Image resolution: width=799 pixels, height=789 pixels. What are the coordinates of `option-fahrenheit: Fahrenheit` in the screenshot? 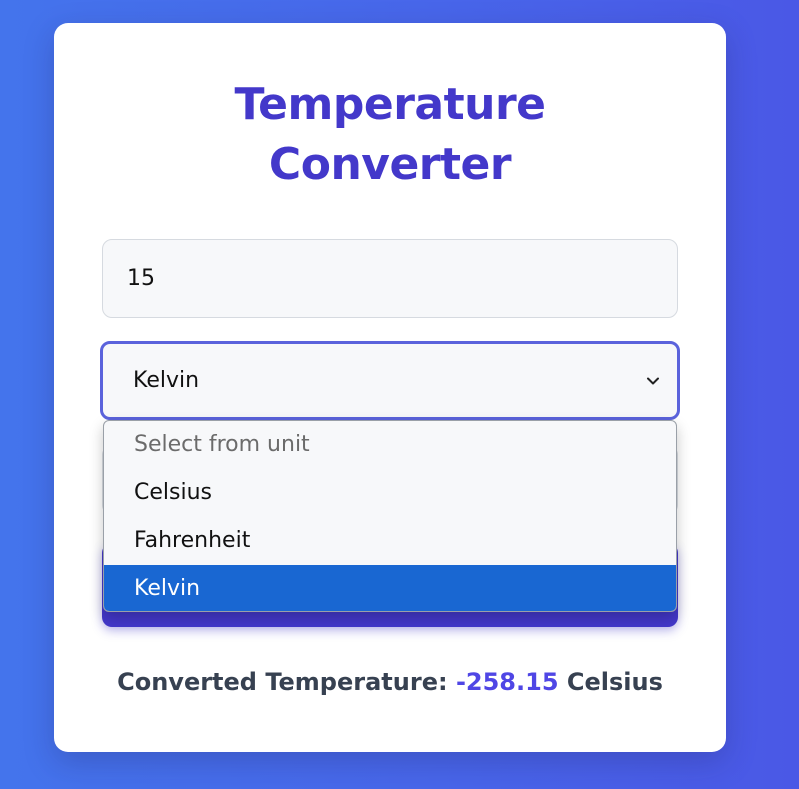 It's located at (390, 541).